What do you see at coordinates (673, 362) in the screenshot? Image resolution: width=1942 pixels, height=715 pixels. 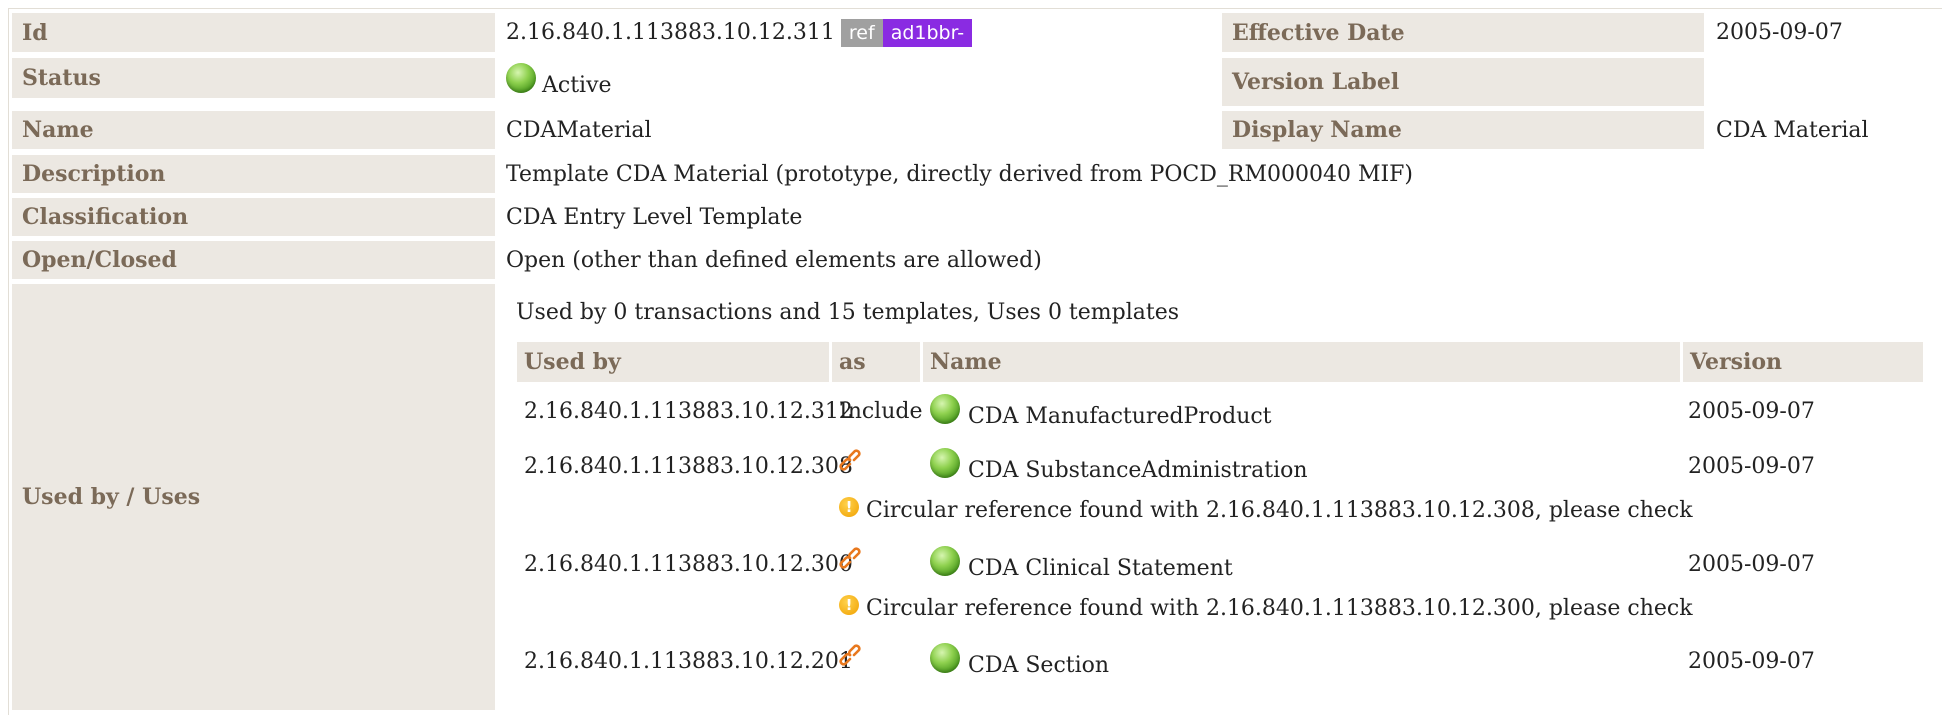 I see `col-header-used-by: Used by` at bounding box center [673, 362].